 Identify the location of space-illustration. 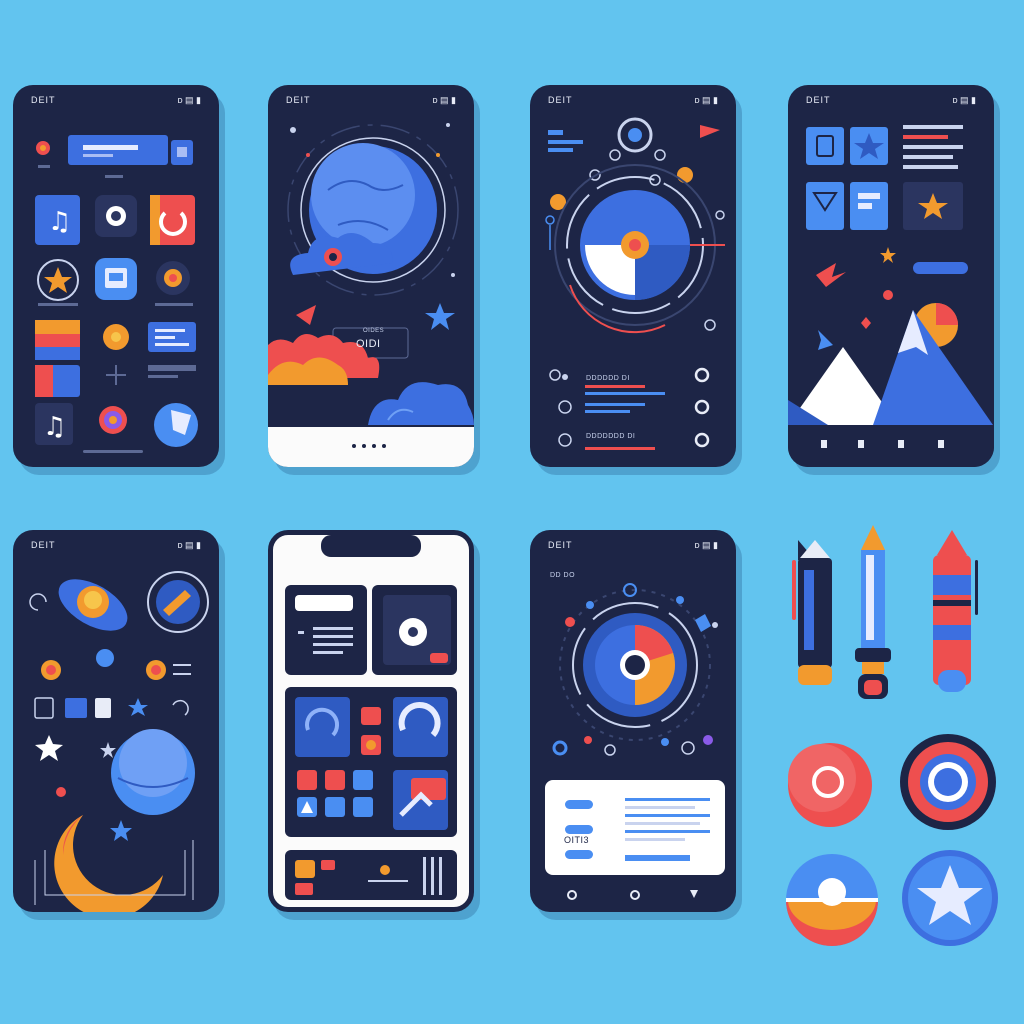
(119, 741).